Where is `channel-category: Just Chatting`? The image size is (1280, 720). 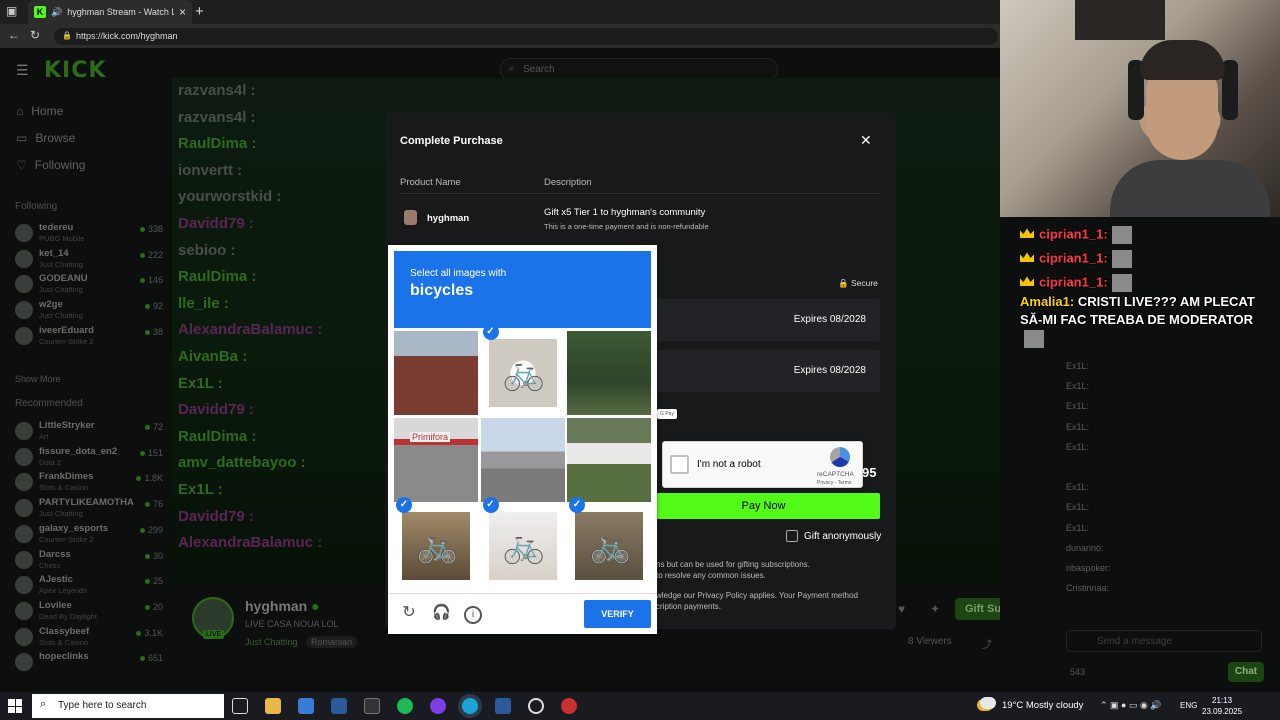 channel-category: Just Chatting is located at coordinates (61, 290).